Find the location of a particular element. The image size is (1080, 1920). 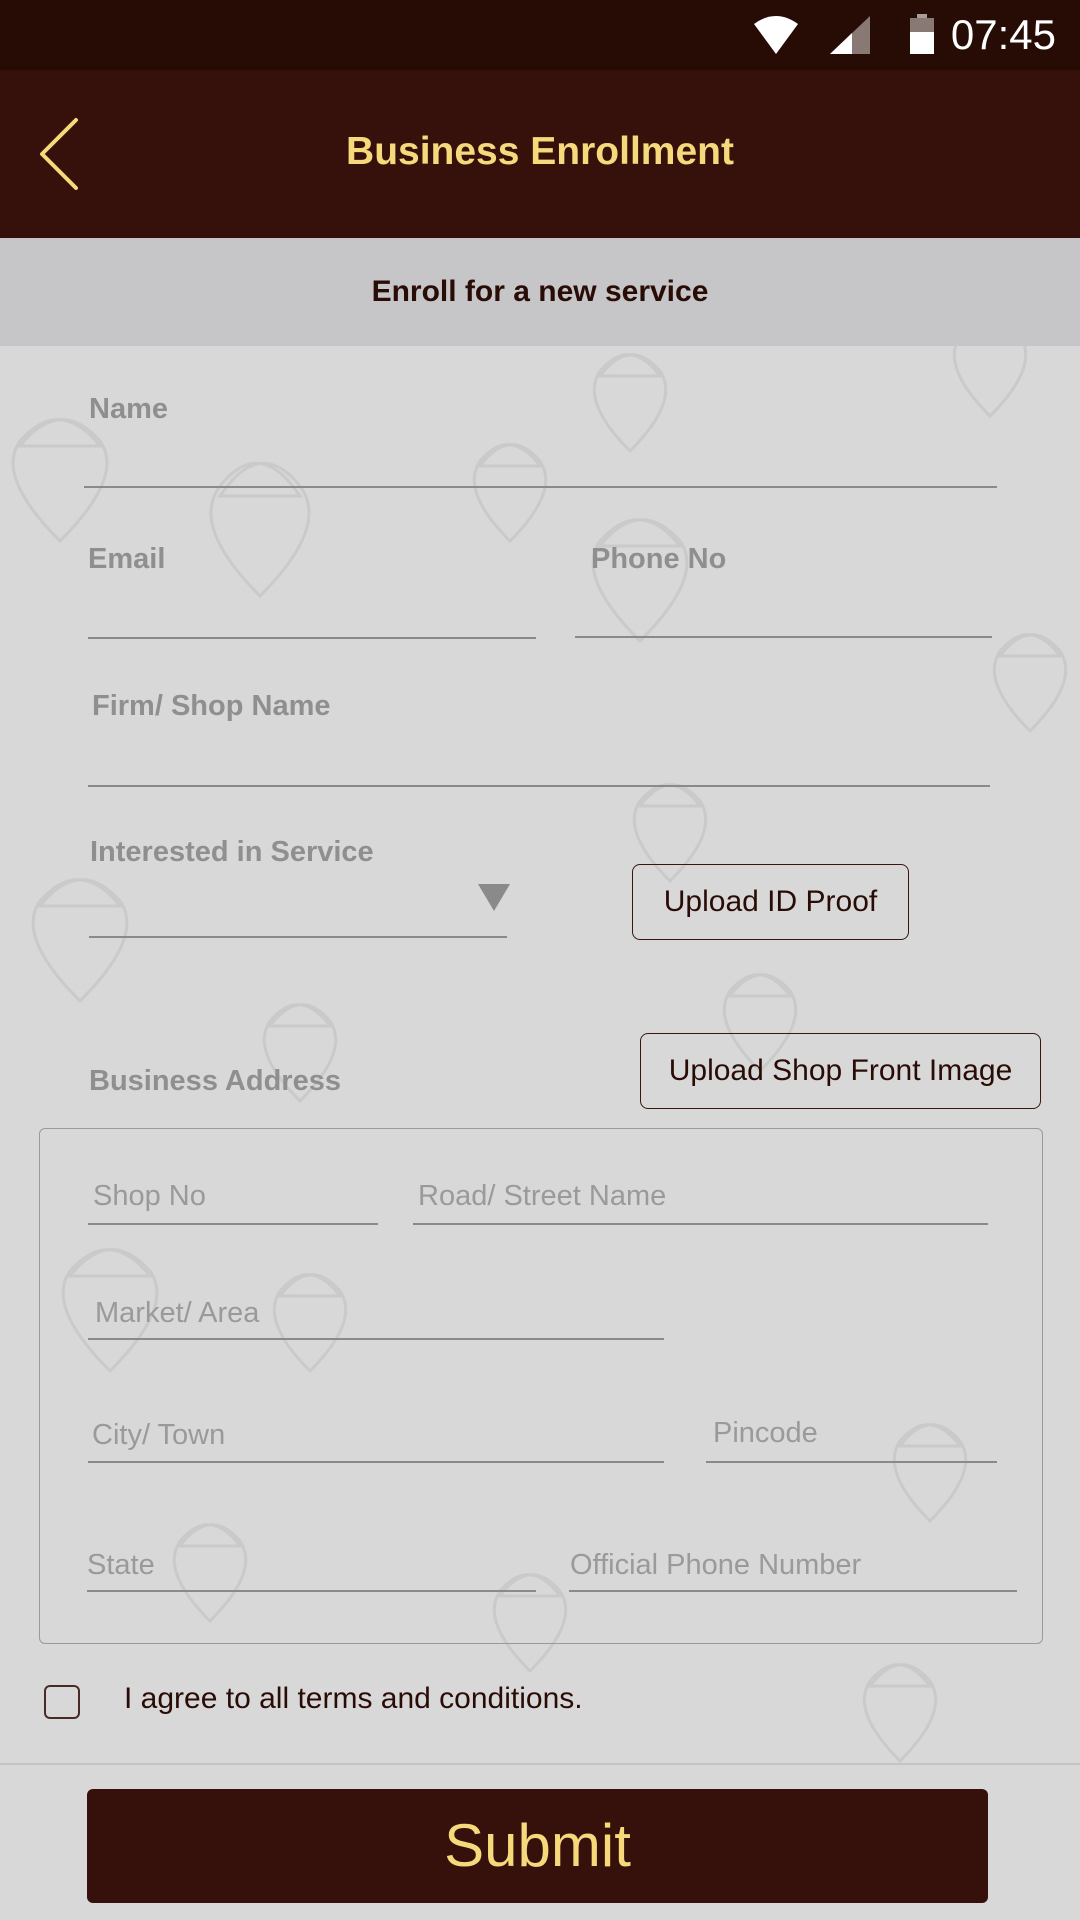

status-bar: 07:45 is located at coordinates (540, 35).